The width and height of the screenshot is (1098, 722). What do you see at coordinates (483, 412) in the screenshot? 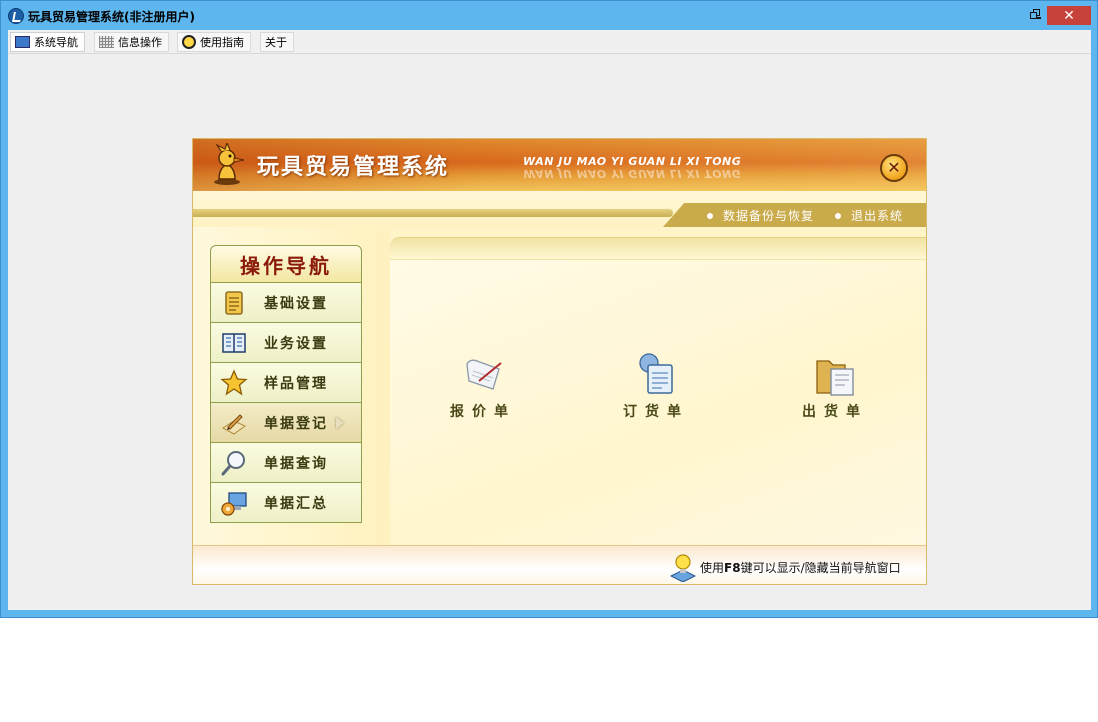
I see `doc-label: 报价单` at bounding box center [483, 412].